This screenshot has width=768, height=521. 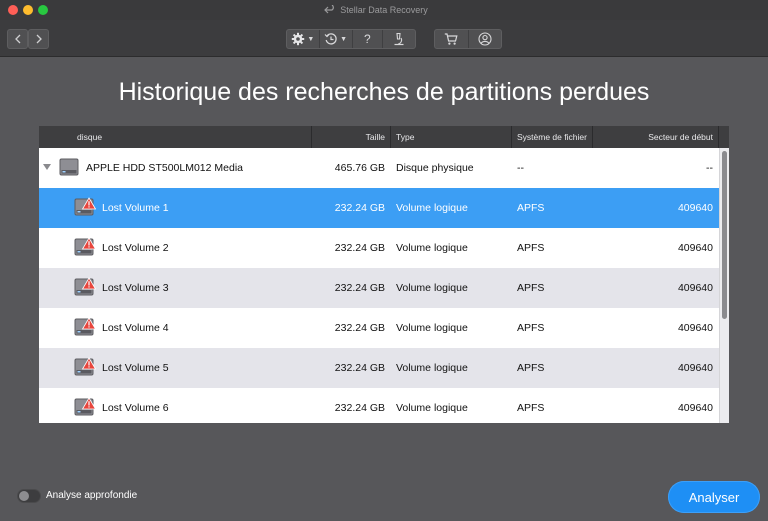 What do you see at coordinates (164, 168) in the screenshot?
I see `row-name: APPLE HDD ST500LM012 Media` at bounding box center [164, 168].